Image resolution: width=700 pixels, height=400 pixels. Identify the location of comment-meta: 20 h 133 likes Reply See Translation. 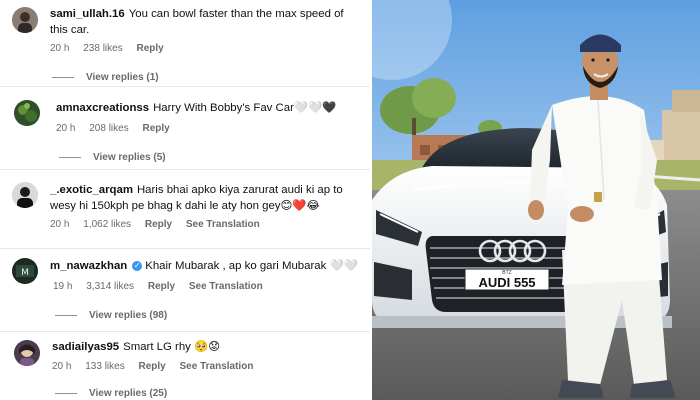
(158, 366).